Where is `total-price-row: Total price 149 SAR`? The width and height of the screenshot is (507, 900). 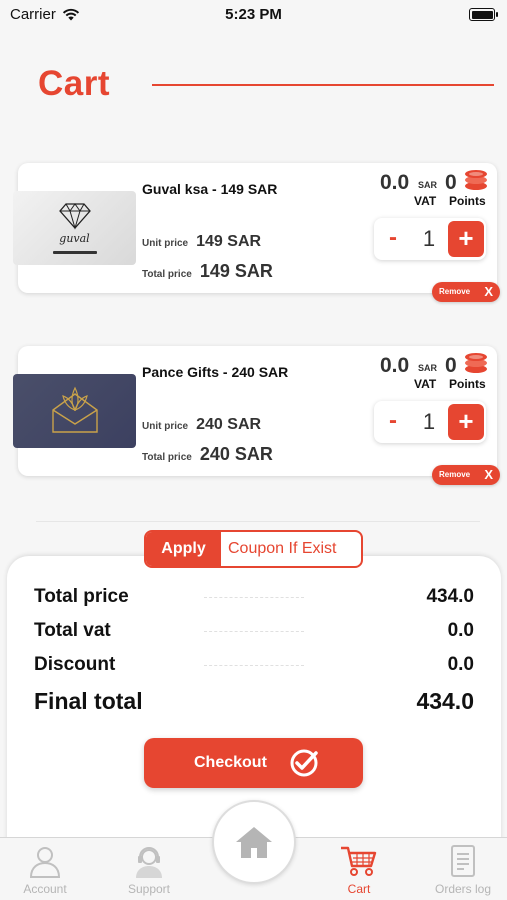
total-price-row: Total price 149 SAR is located at coordinates (207, 271).